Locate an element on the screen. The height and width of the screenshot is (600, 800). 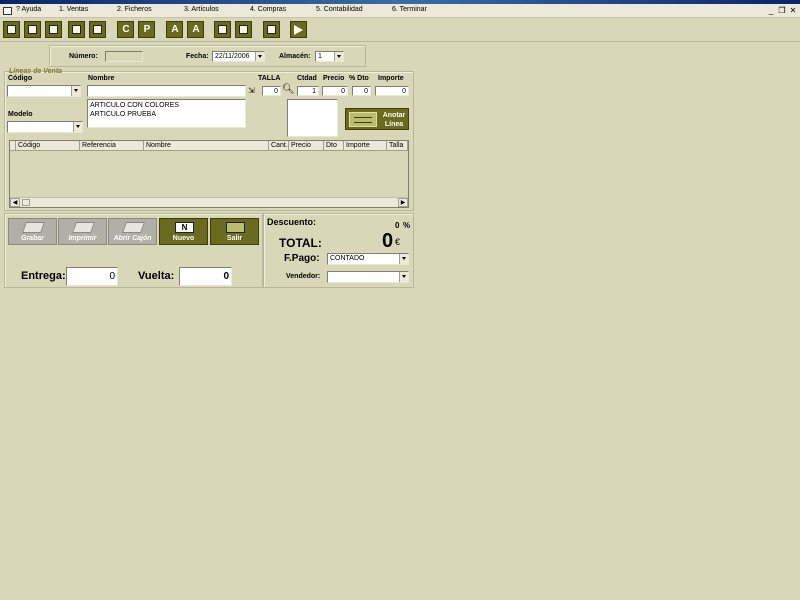
arrow-right-icon is located at coordinates (298, 29).